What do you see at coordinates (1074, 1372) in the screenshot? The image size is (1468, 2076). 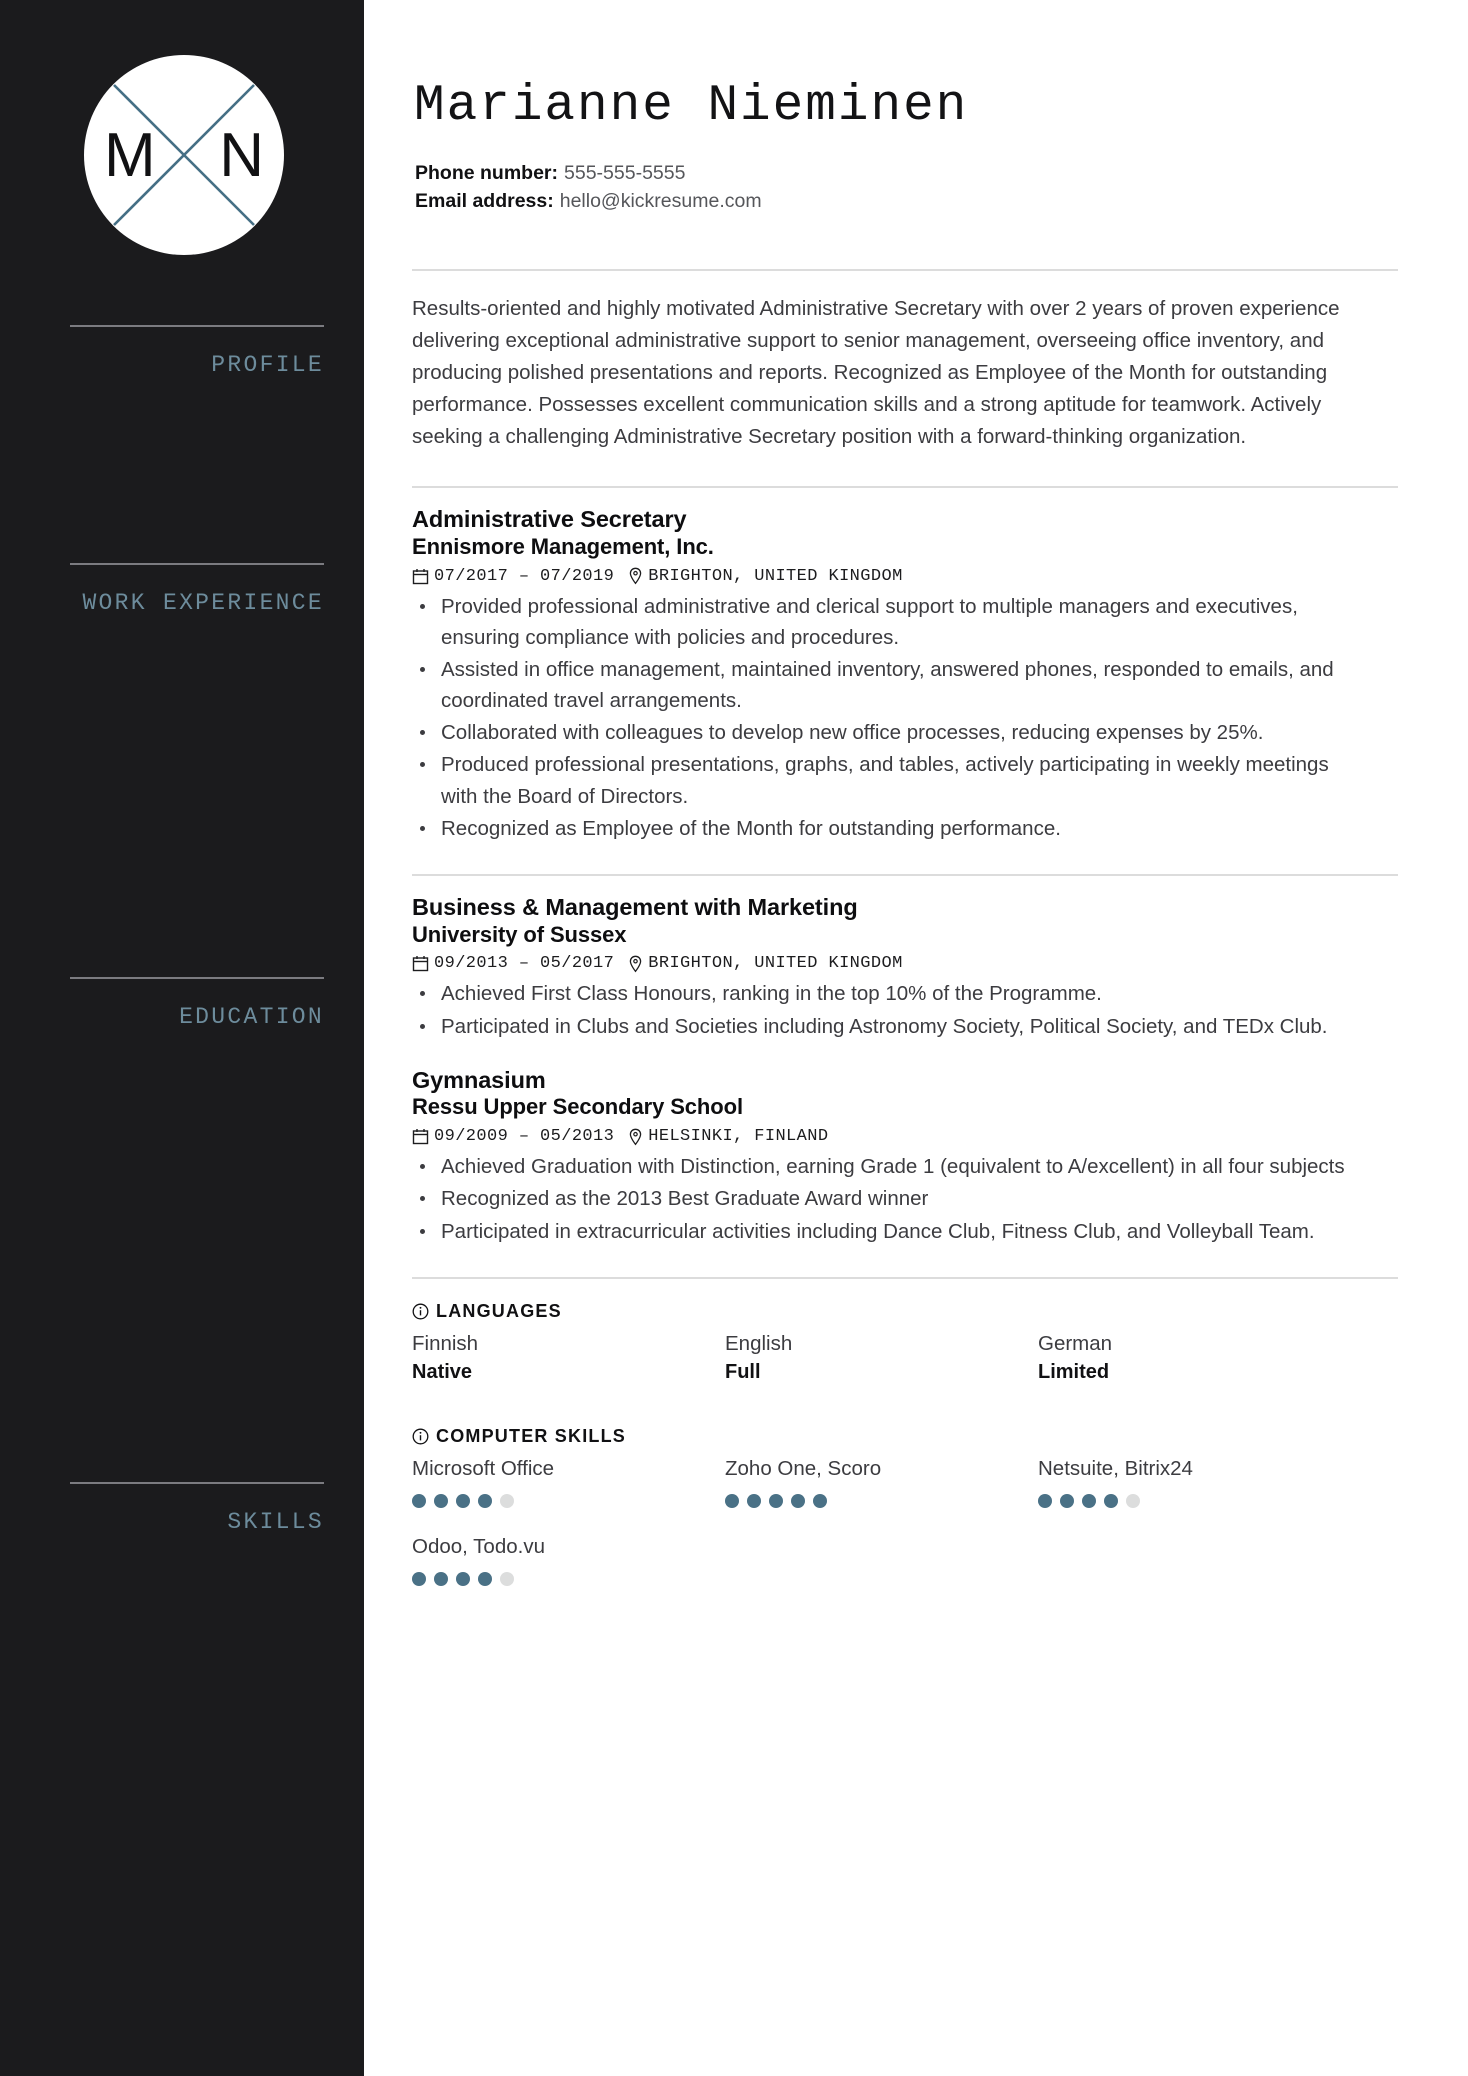 I see `language-level: Limited` at bounding box center [1074, 1372].